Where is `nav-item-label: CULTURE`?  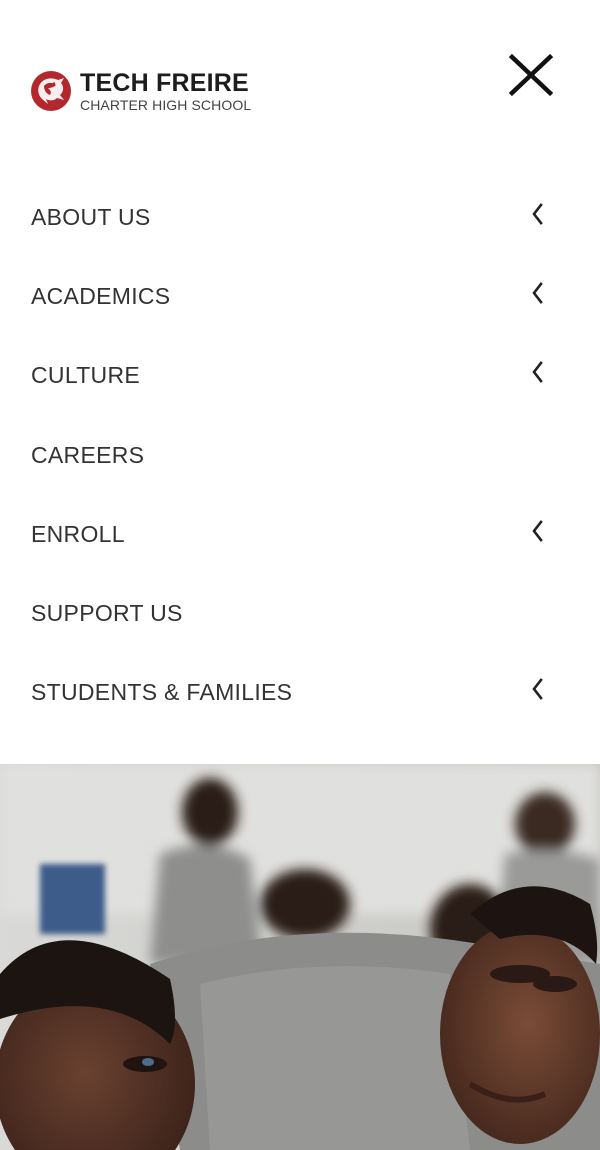 nav-item-label: CULTURE is located at coordinates (86, 375).